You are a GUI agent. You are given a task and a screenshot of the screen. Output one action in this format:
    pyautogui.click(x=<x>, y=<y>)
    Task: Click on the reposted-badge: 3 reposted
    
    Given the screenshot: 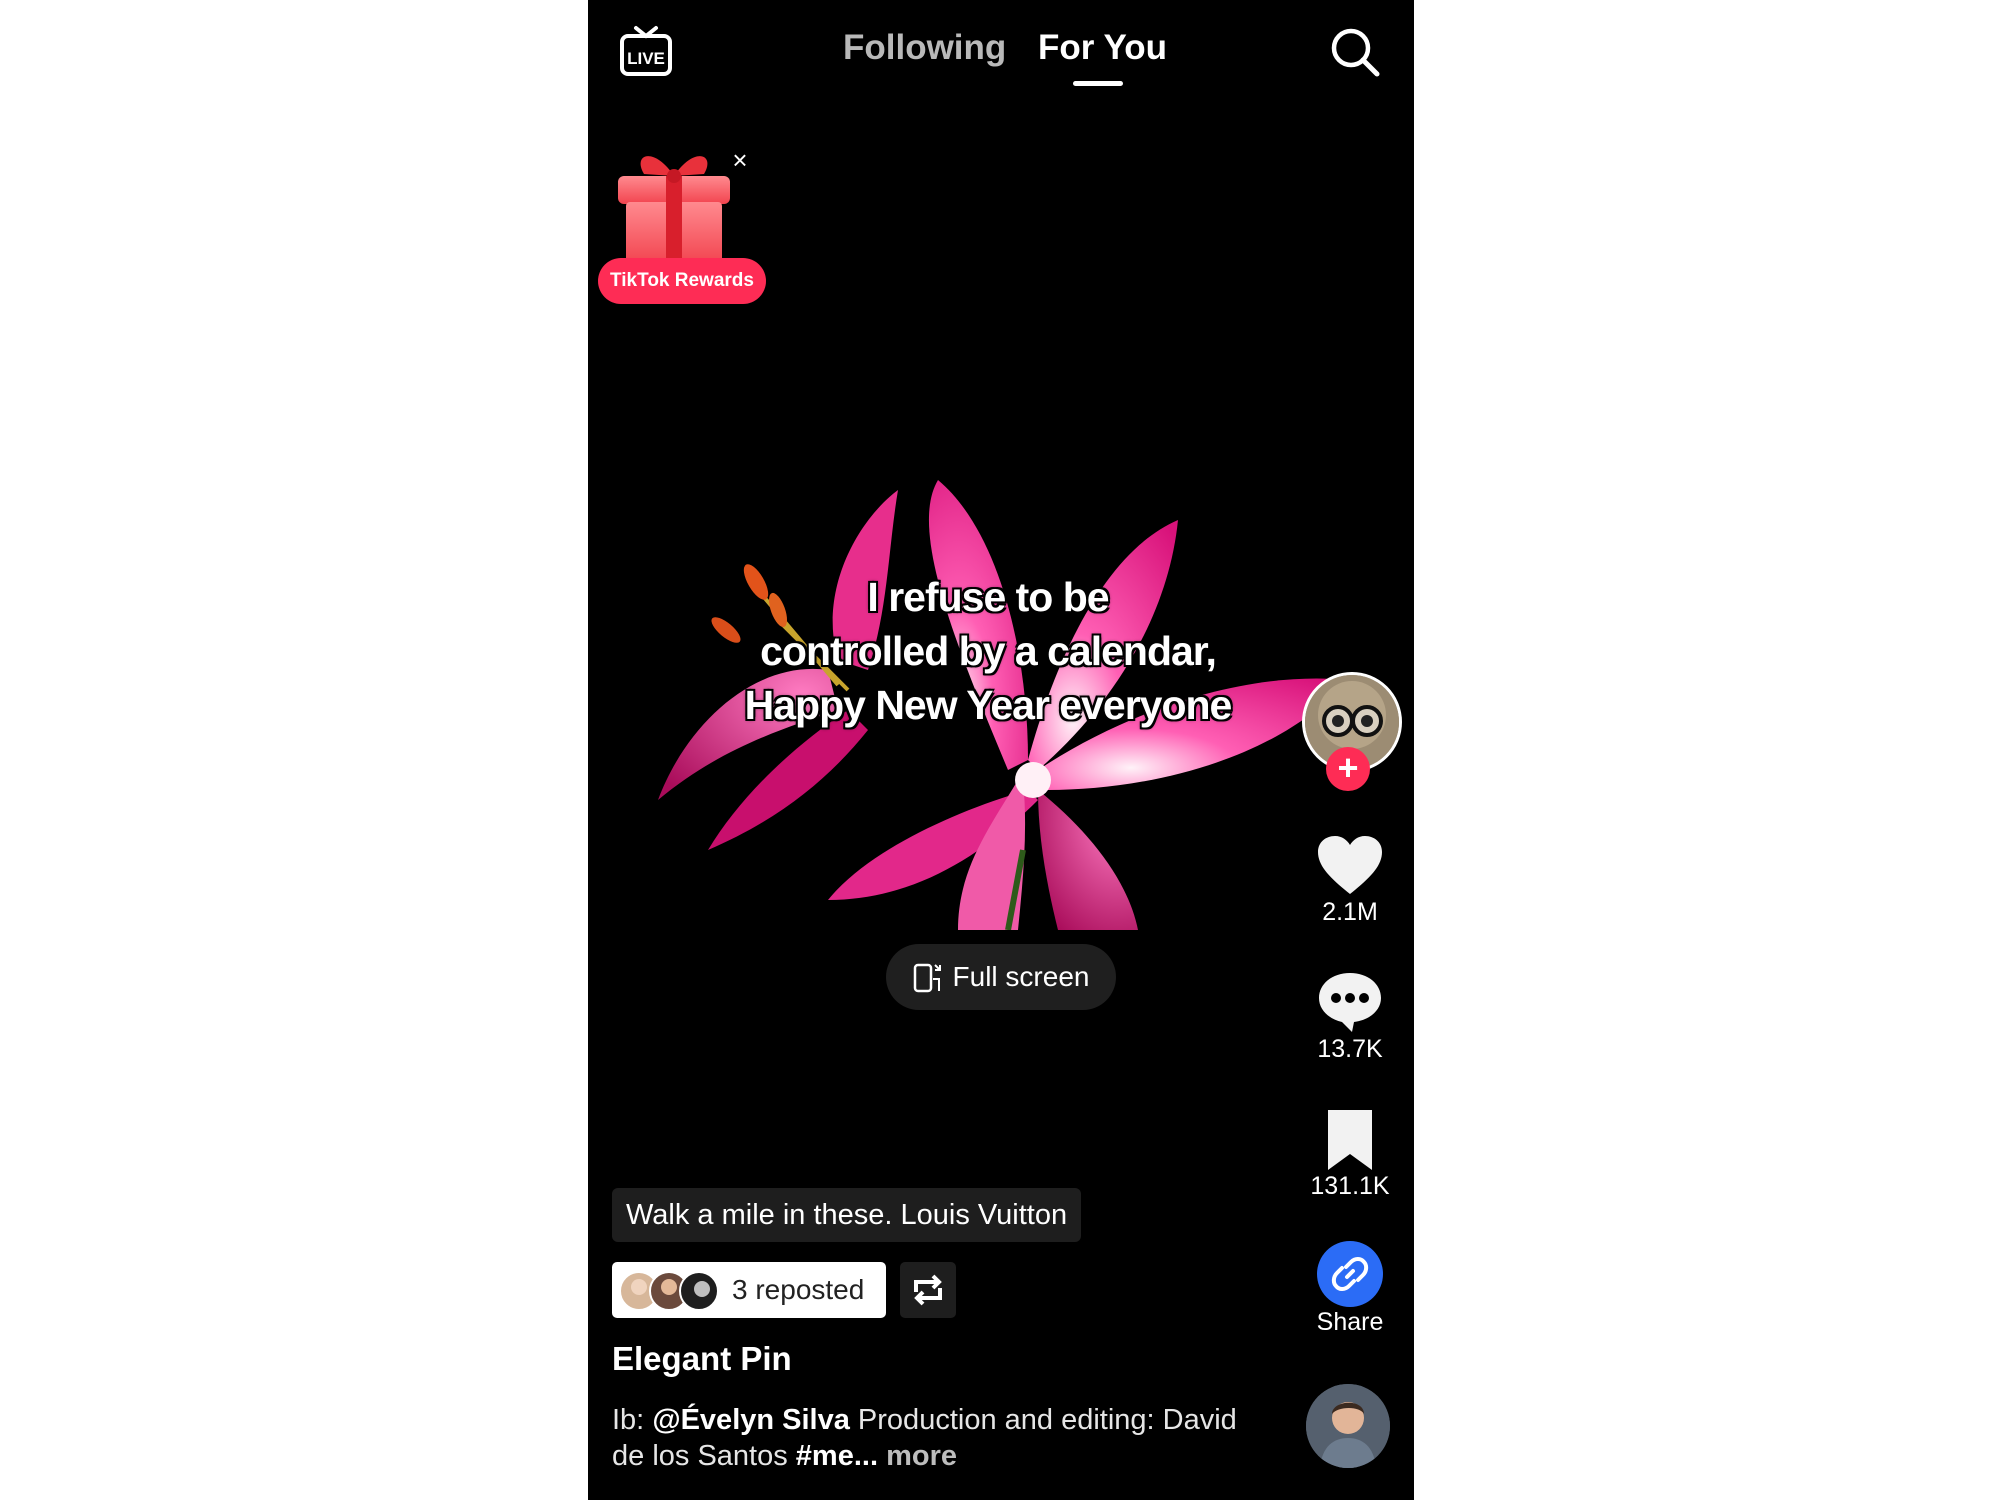 What is the action you would take?
    pyautogui.click(x=749, y=1290)
    